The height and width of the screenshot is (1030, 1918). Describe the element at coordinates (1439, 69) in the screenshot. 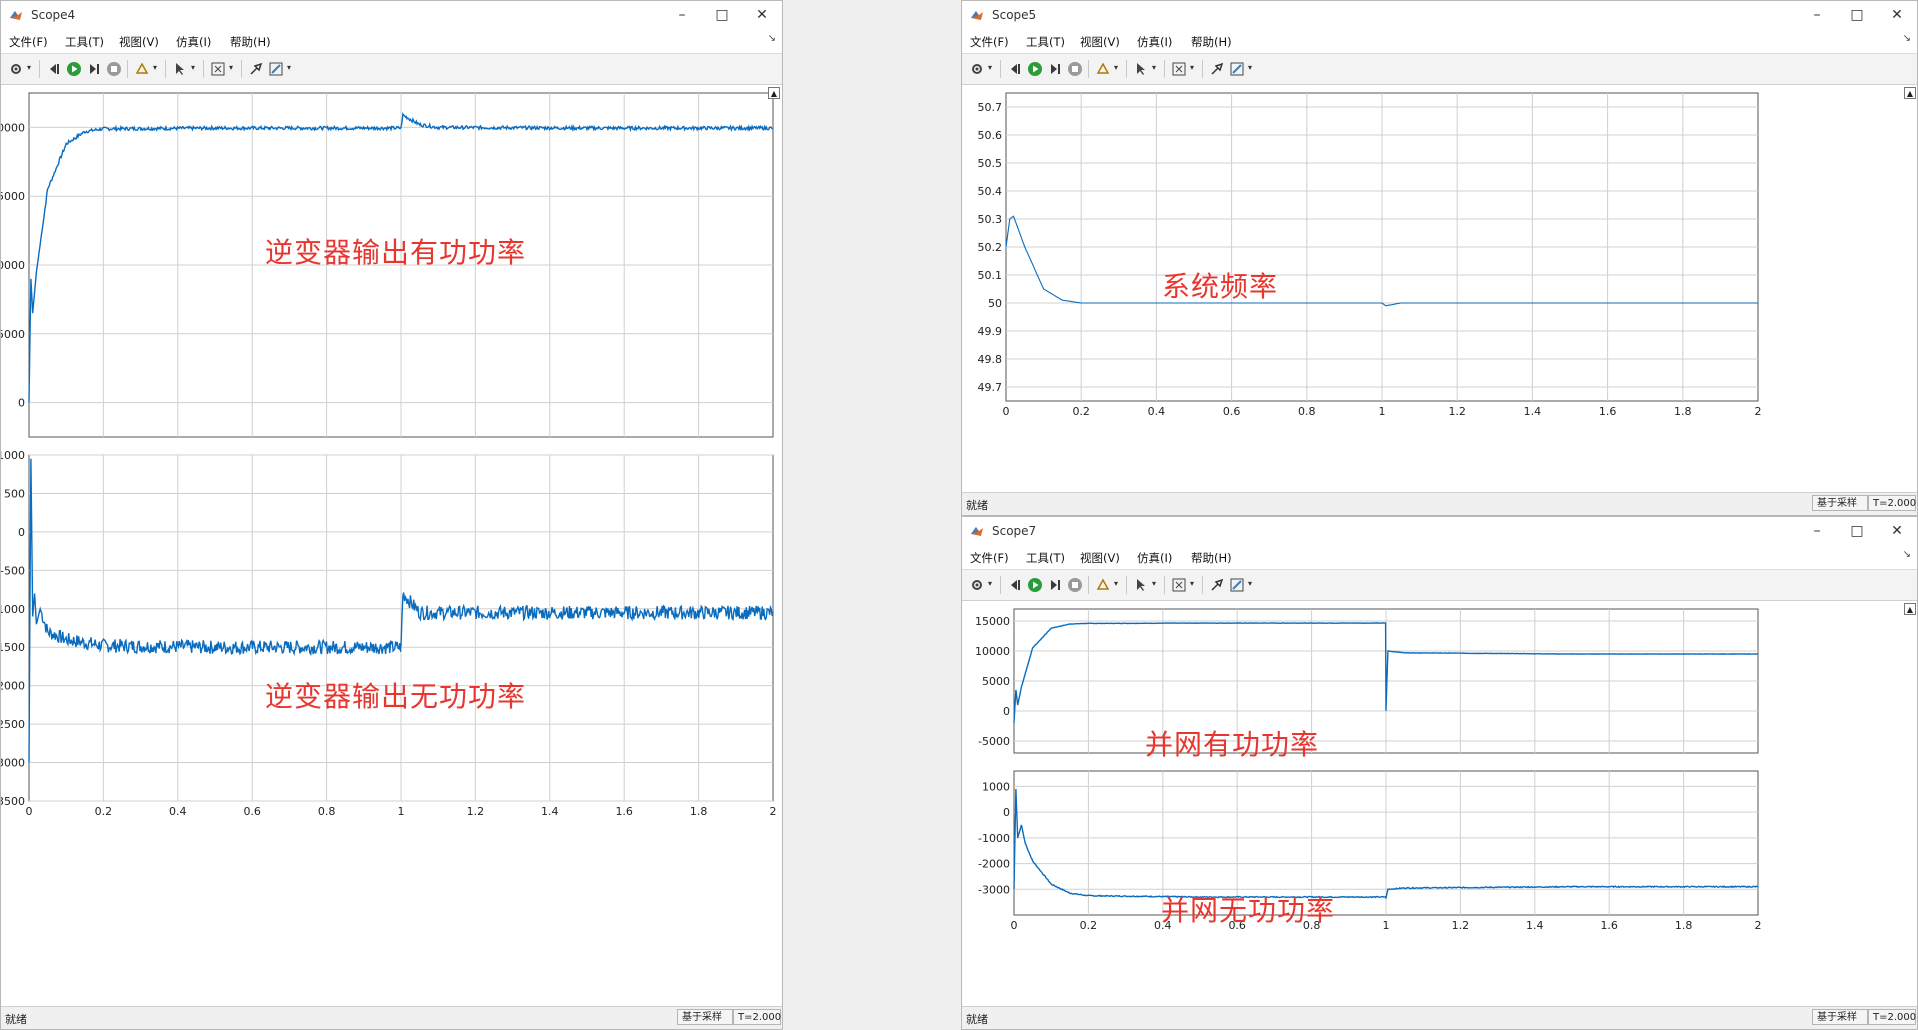

I see `scope5-toolbar: ▾ ▾ ▾ ▾ ▾` at that location.